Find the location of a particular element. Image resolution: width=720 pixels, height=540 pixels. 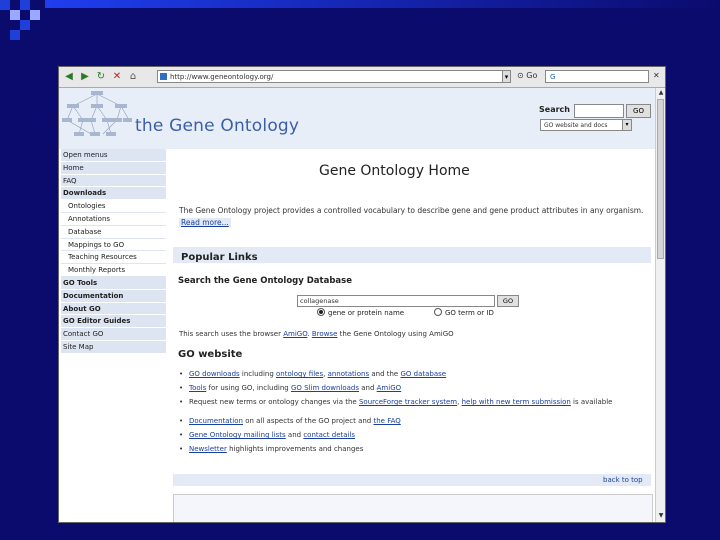

database-search-input: collagenase is located at coordinates (396, 301).